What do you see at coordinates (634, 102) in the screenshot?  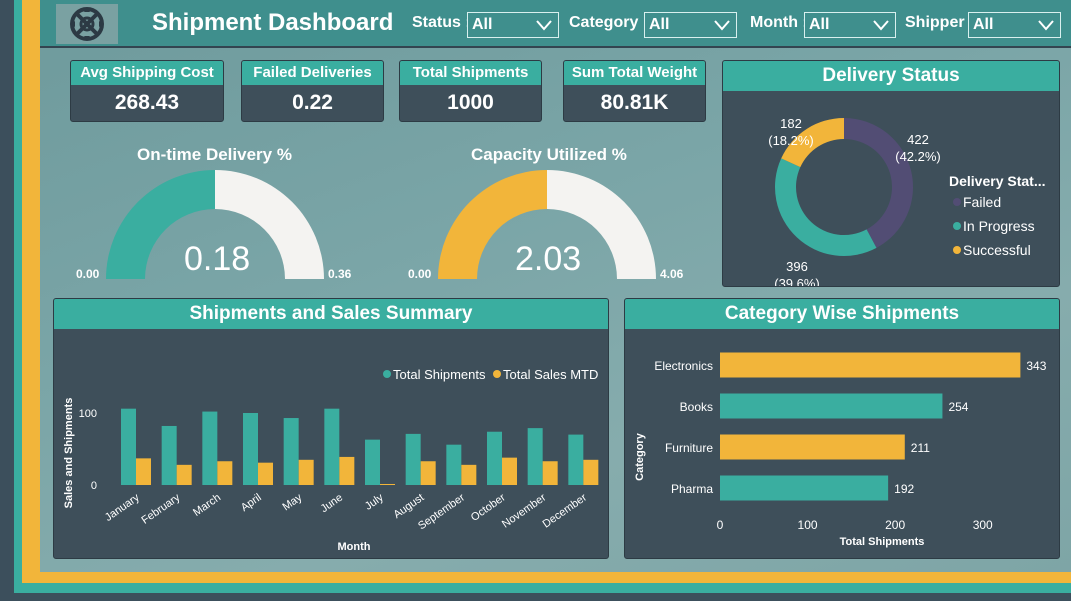 I see `kpi-value: 80.81K` at bounding box center [634, 102].